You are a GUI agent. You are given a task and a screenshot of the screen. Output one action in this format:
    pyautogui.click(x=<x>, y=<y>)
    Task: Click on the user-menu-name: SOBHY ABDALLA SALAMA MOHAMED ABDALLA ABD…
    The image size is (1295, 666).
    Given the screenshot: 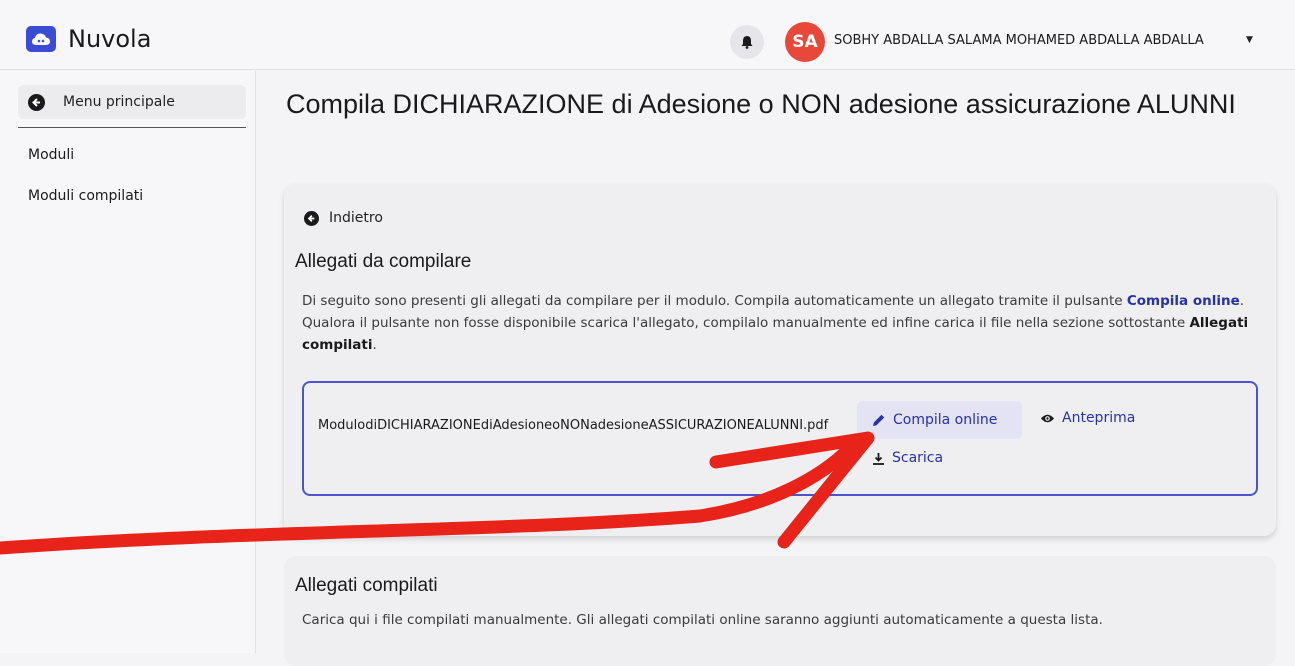 What is the action you would take?
    pyautogui.click(x=1019, y=40)
    